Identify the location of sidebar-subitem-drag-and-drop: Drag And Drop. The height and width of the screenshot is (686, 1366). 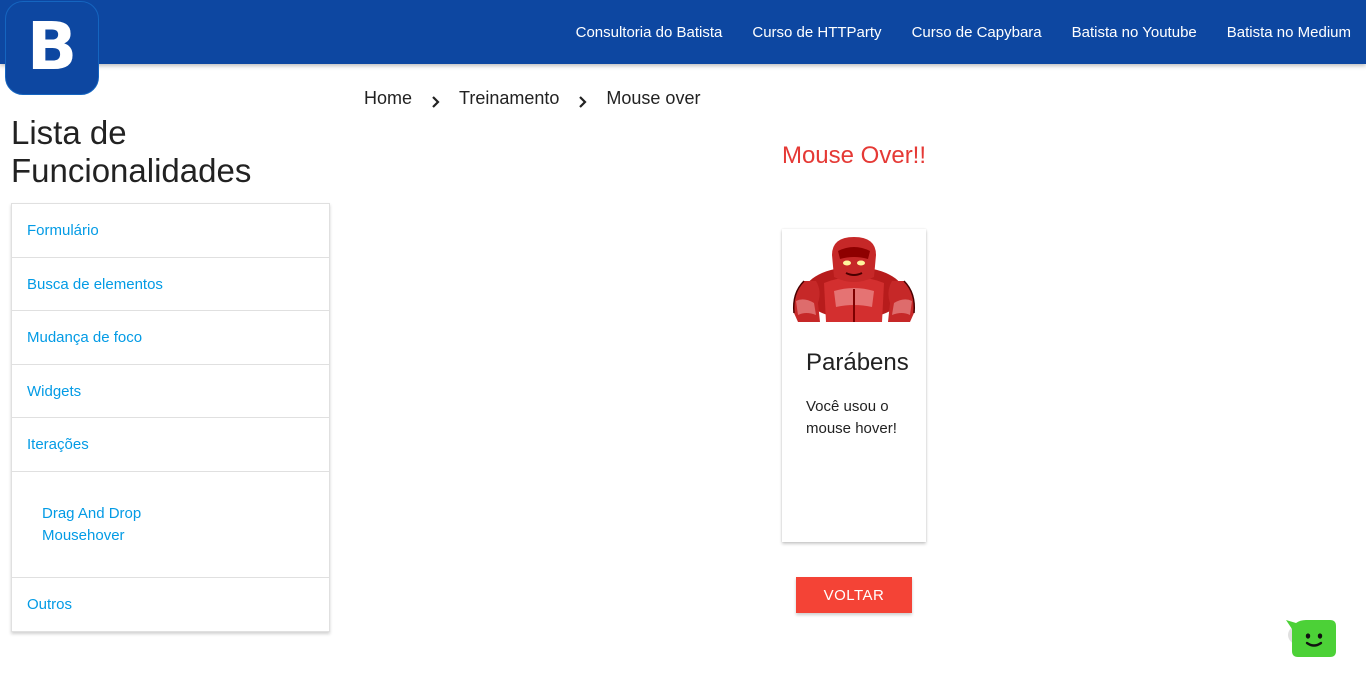
(185, 514).